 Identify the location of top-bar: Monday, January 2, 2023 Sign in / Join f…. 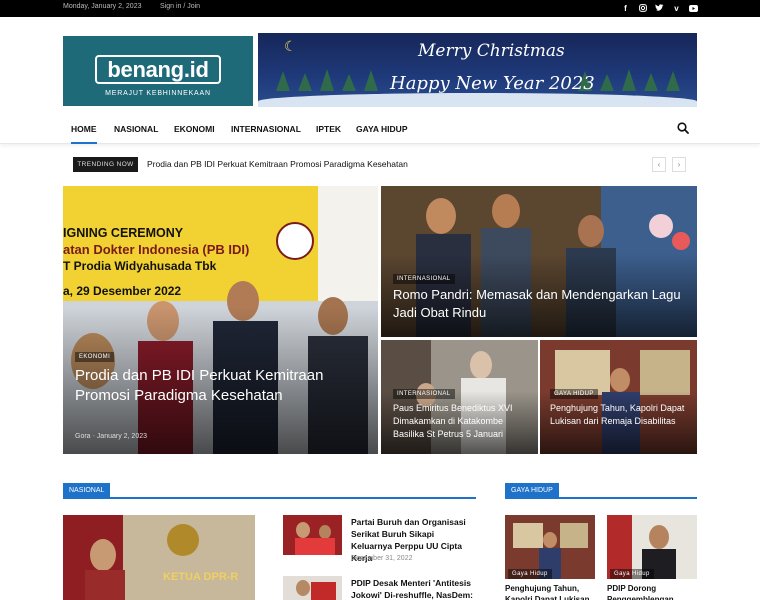
(380, 8).